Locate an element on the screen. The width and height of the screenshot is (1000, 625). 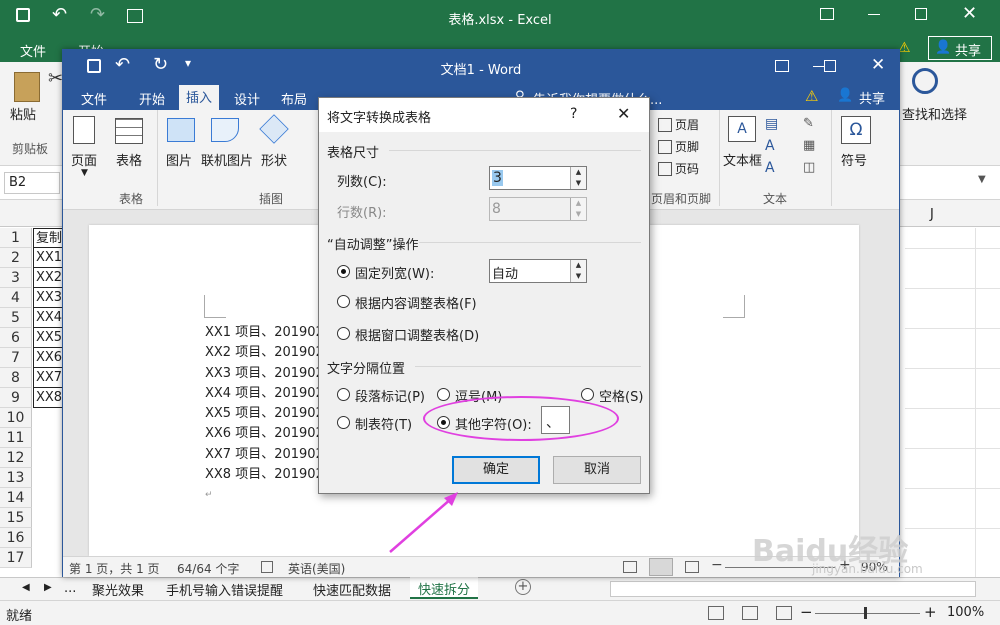
sep-paragraph-label: 段落标记(P) is located at coordinates (390, 395).